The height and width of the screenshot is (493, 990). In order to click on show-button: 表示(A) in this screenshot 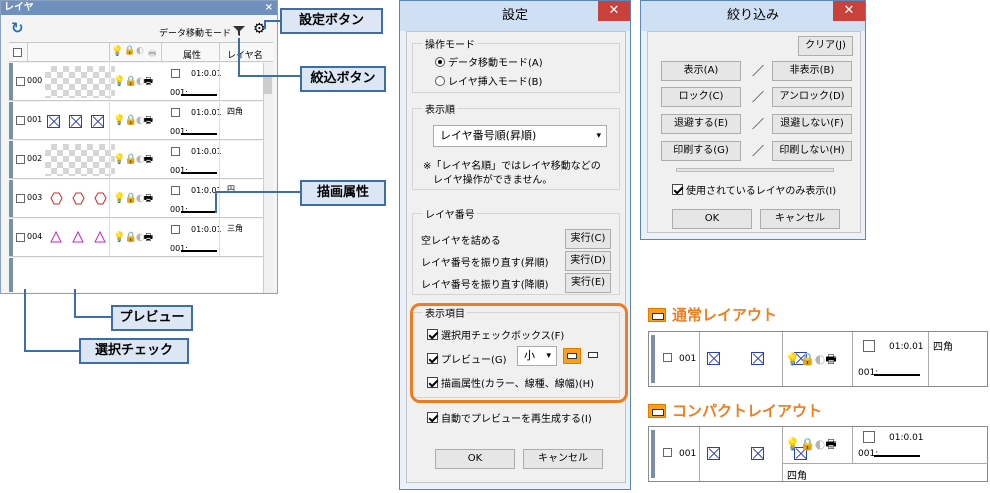, I will do `click(701, 71)`.